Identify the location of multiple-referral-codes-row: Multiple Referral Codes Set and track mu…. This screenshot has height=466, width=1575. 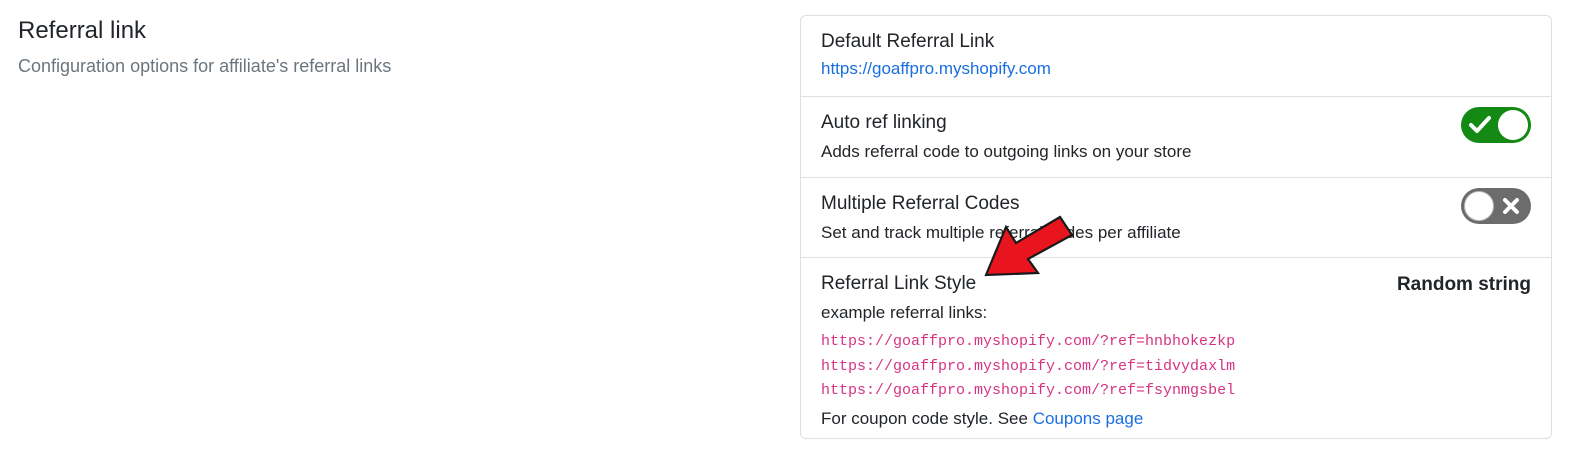
(1176, 217).